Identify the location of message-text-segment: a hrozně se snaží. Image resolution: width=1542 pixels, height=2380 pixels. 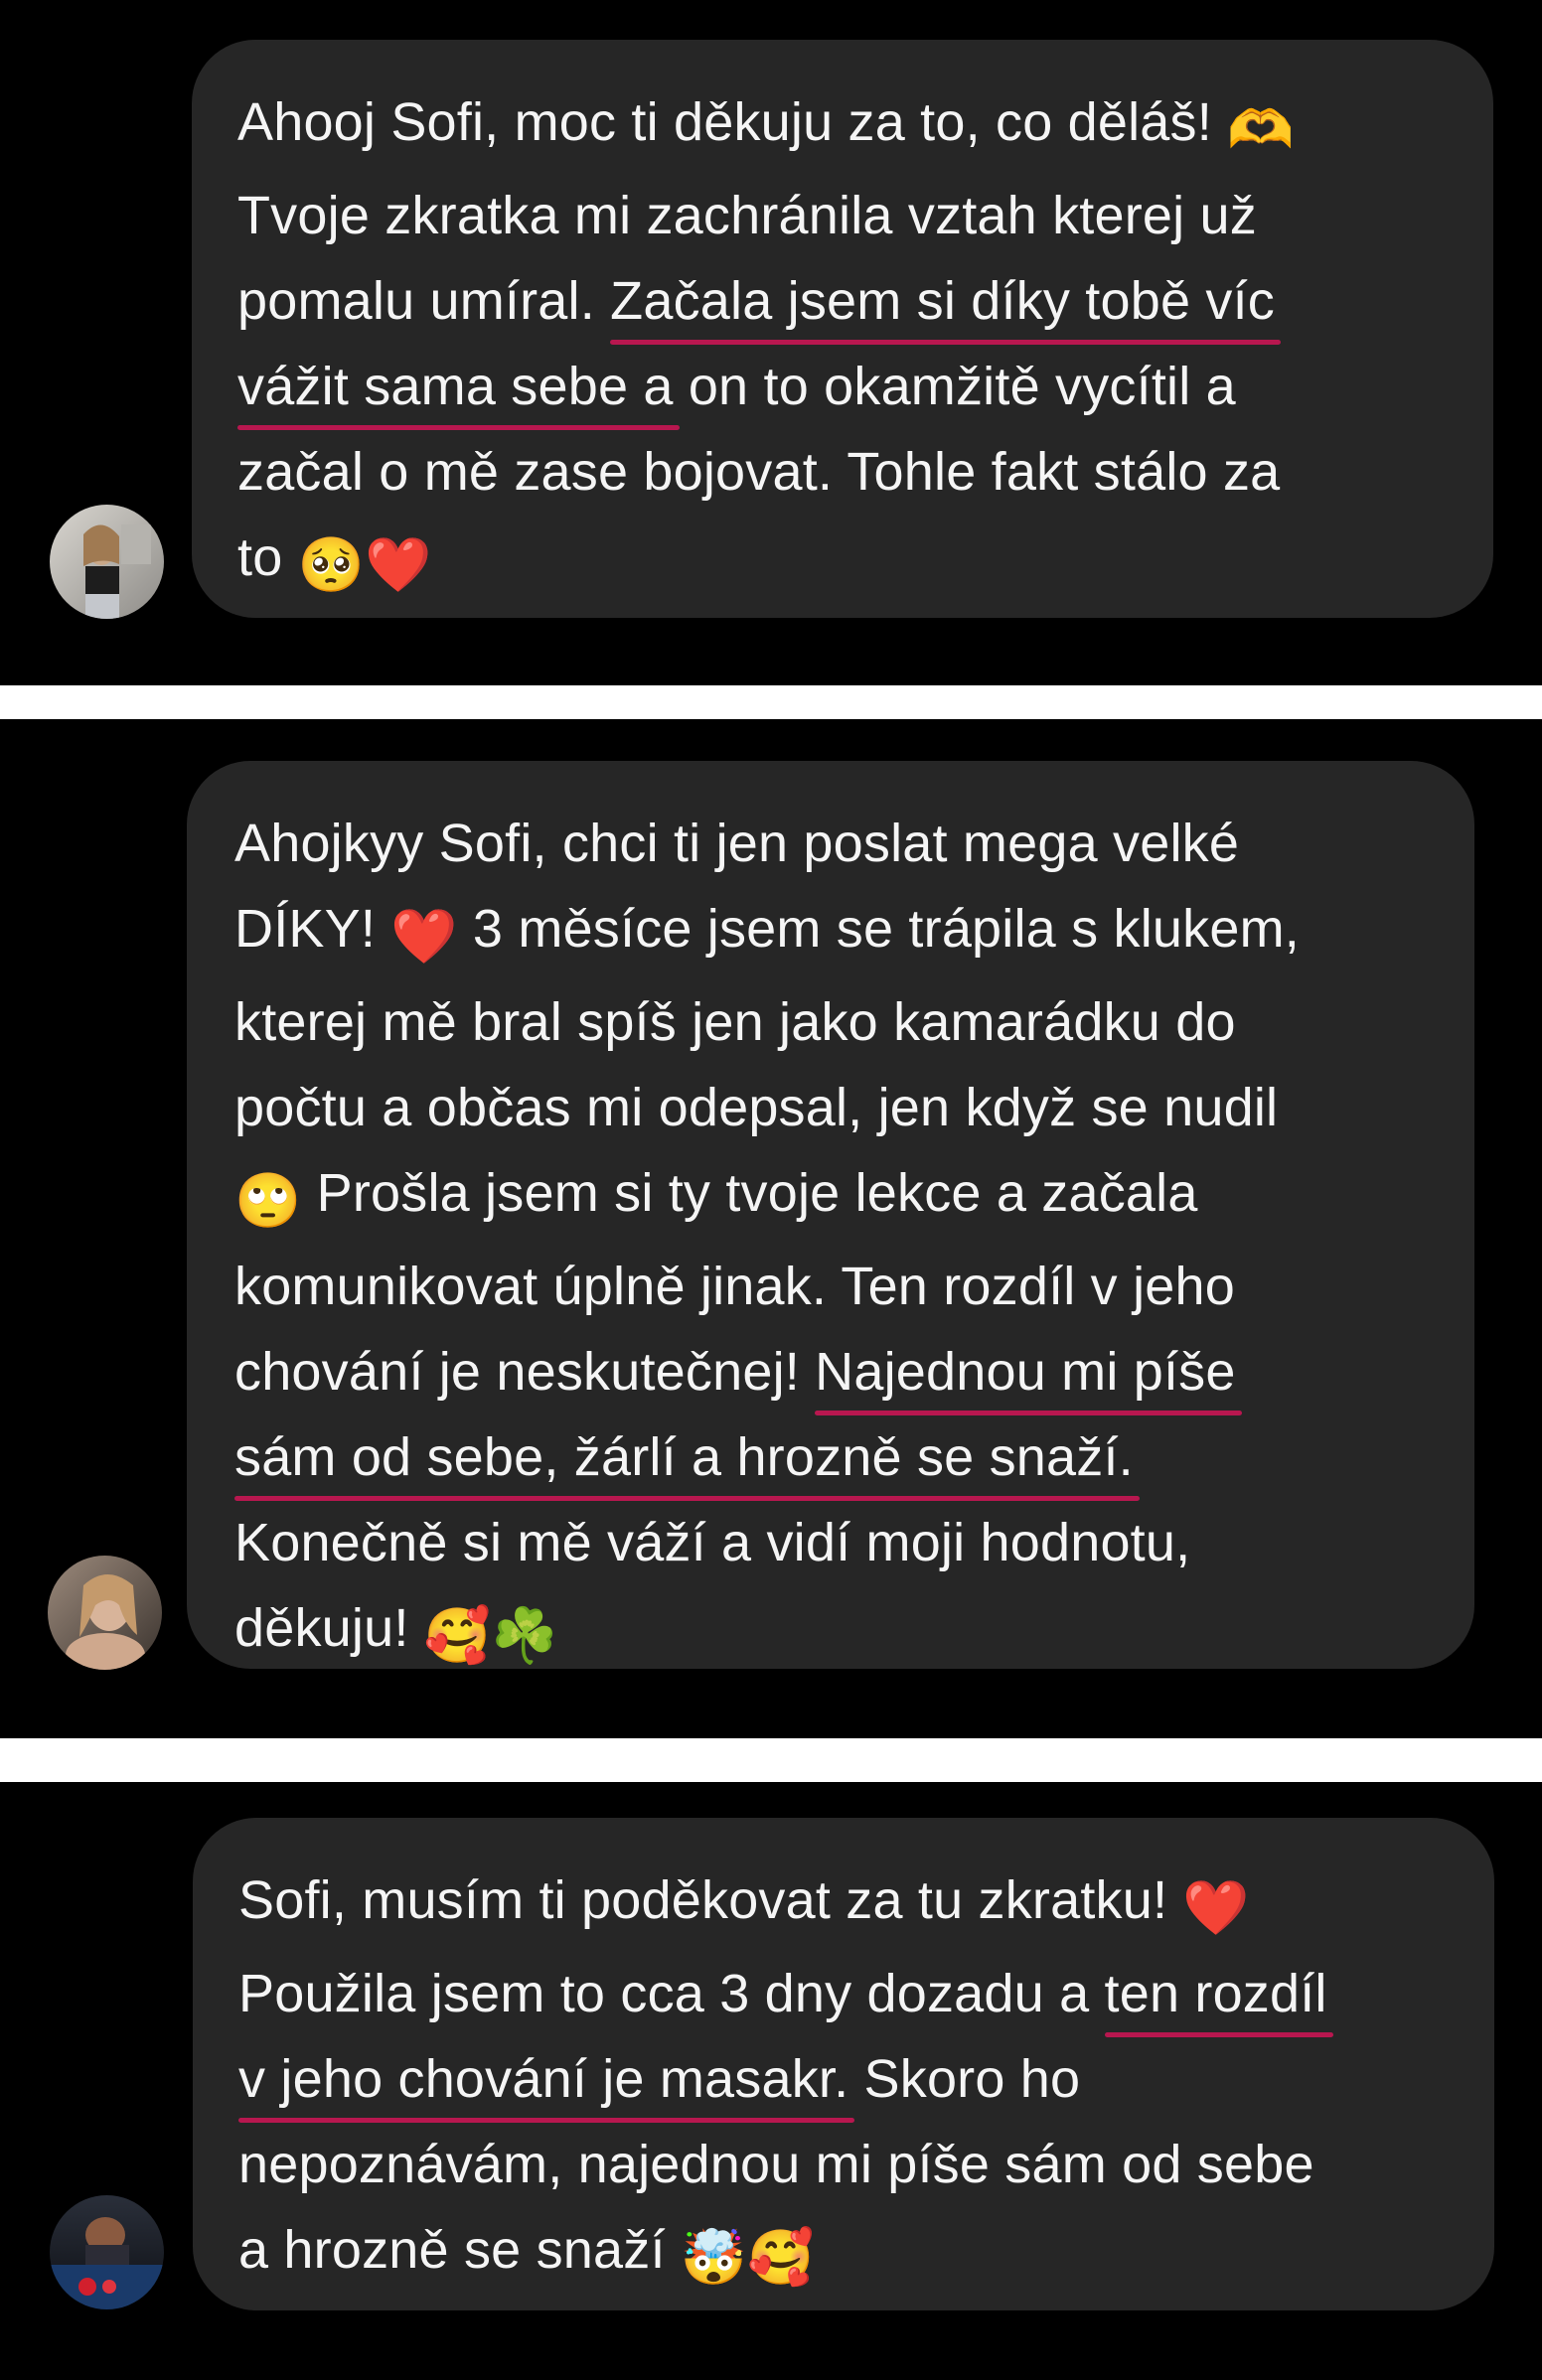
(459, 2250).